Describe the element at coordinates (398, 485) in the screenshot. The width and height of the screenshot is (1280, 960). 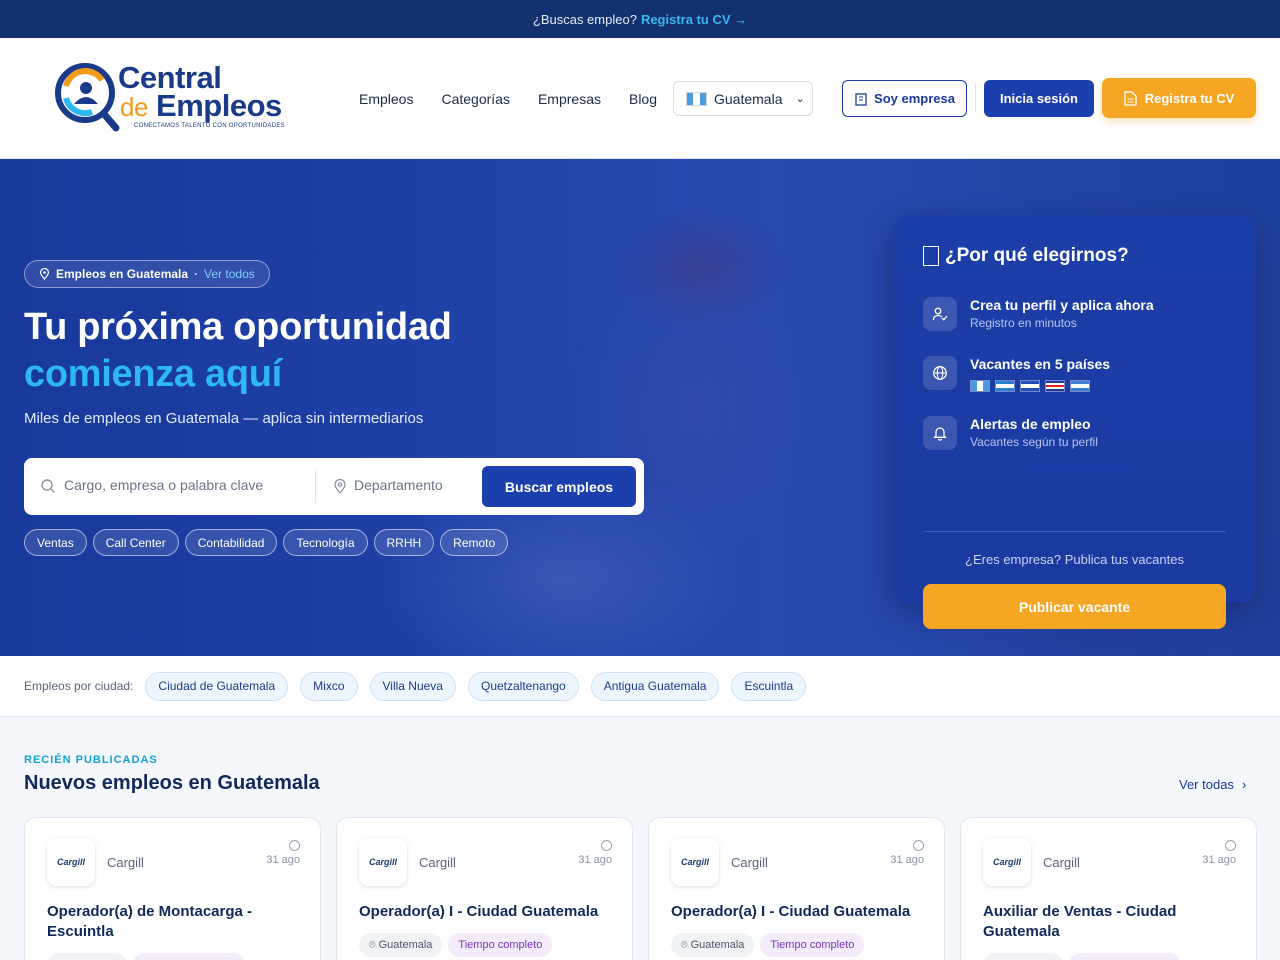
I see `department-input: Departamento` at that location.